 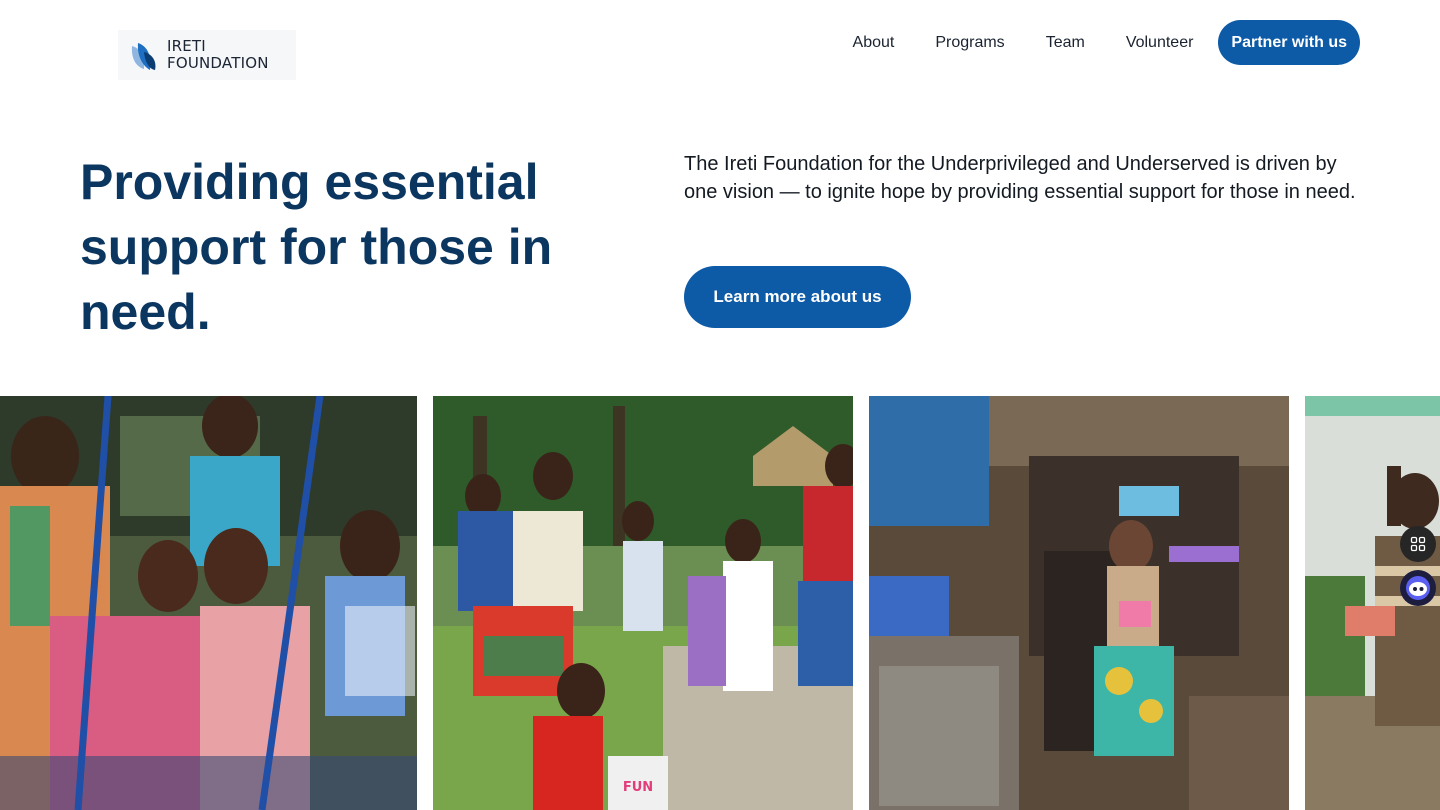 What do you see at coordinates (1065, 43) in the screenshot?
I see `nav-team: Team` at bounding box center [1065, 43].